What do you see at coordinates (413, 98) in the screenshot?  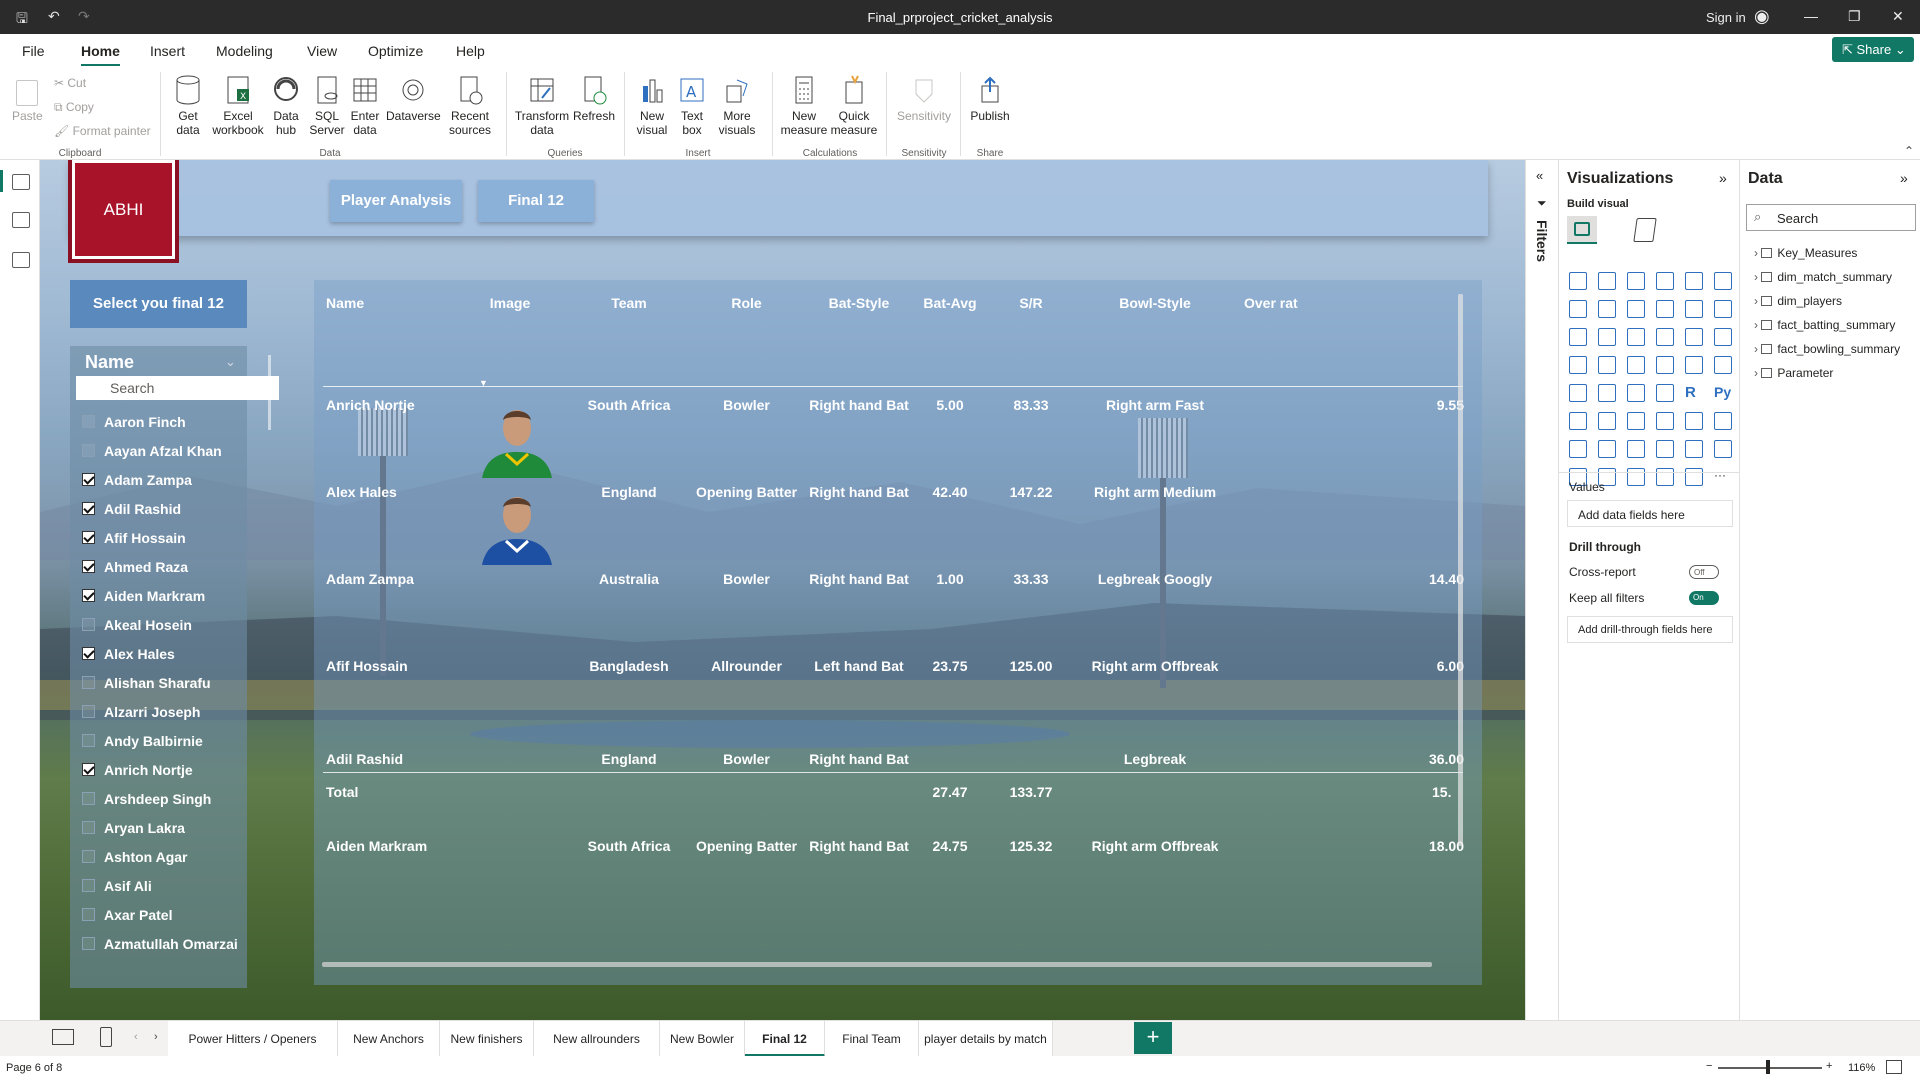 I see `dataverse-button: Dataverse` at bounding box center [413, 98].